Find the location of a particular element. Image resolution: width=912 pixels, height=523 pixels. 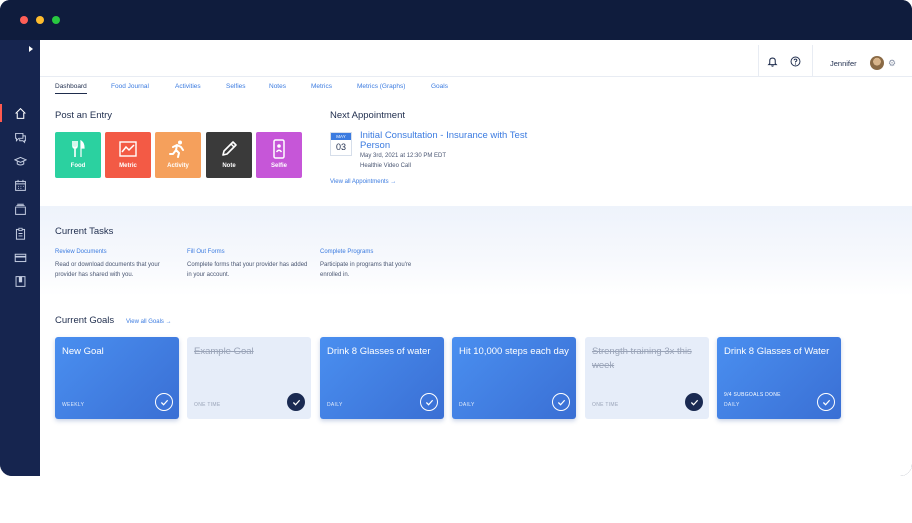

sidebar-item-forms is located at coordinates (20, 233).